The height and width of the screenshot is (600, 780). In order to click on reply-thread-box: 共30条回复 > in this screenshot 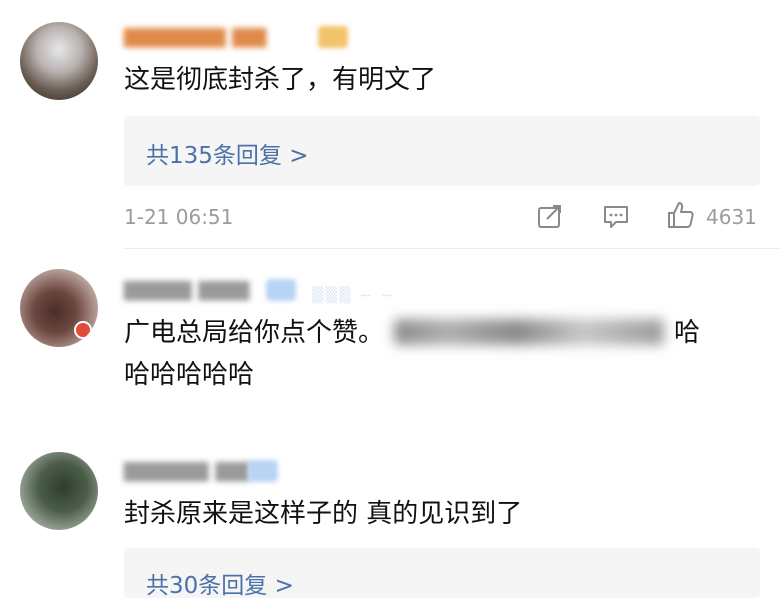, I will do `click(442, 574)`.